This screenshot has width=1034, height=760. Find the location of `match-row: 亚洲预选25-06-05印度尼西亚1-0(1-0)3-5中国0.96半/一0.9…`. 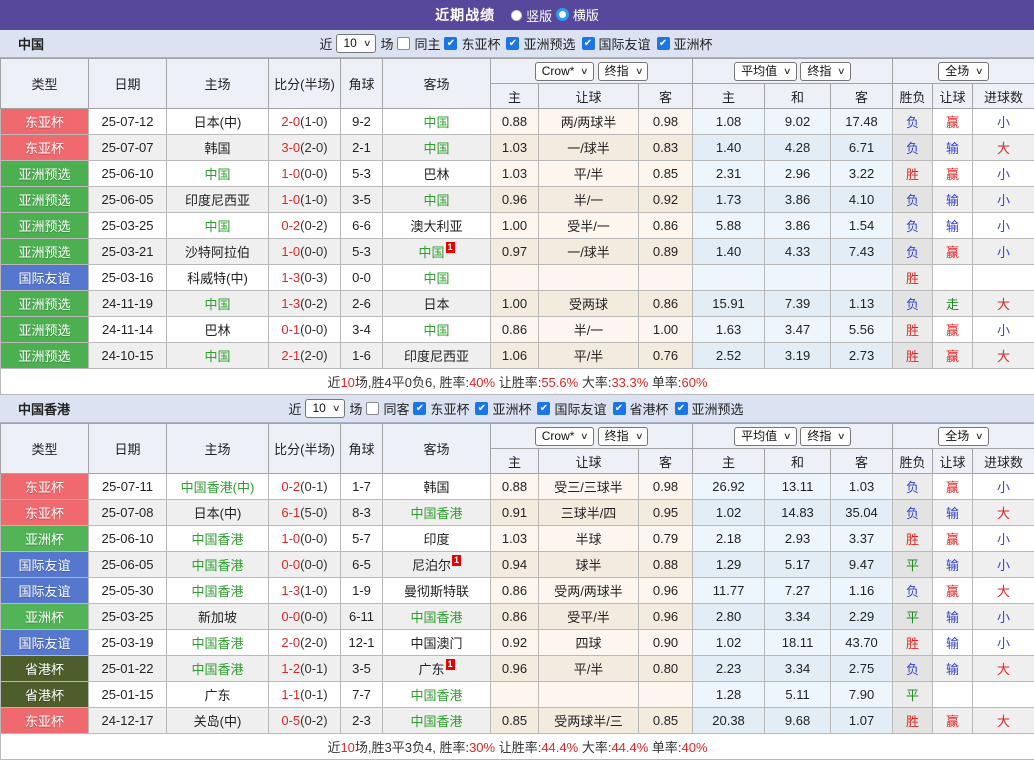

match-row: 亚洲预选25-06-05印度尼西亚1-0(1-0)3-5中国0.96半/一0.9… is located at coordinates (517, 200).